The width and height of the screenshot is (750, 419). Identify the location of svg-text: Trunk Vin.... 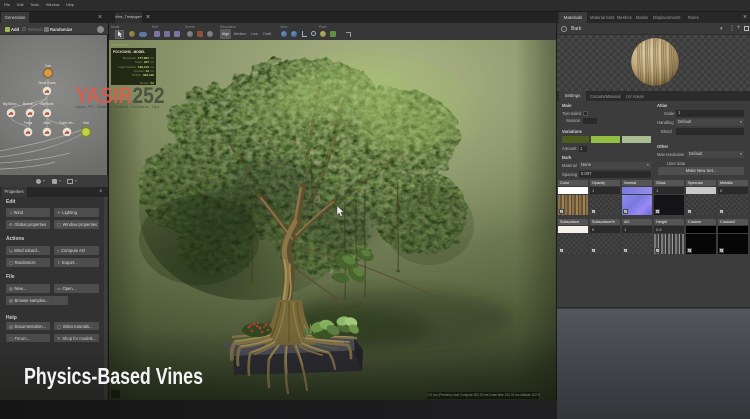
(67, 123).